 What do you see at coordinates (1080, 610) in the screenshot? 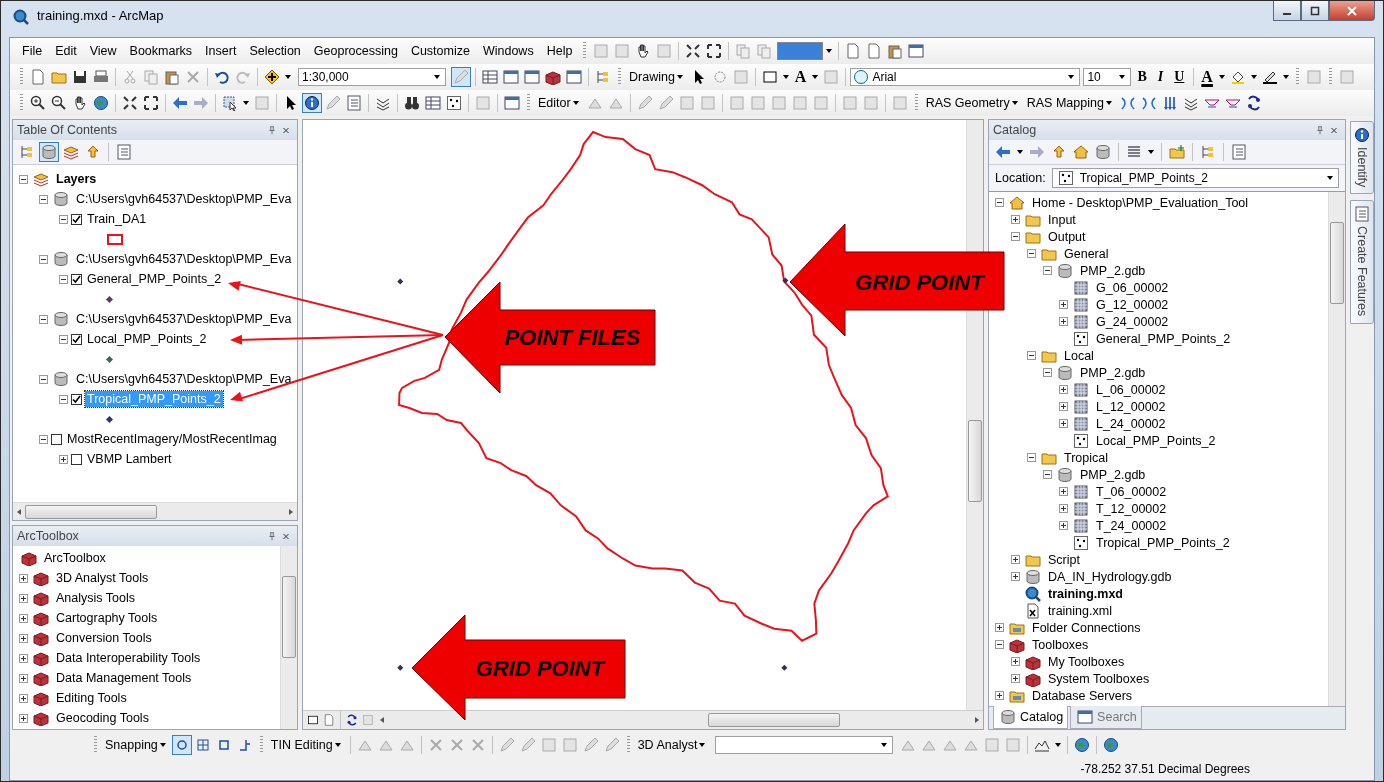
I see `catalog-item: training.xml` at bounding box center [1080, 610].